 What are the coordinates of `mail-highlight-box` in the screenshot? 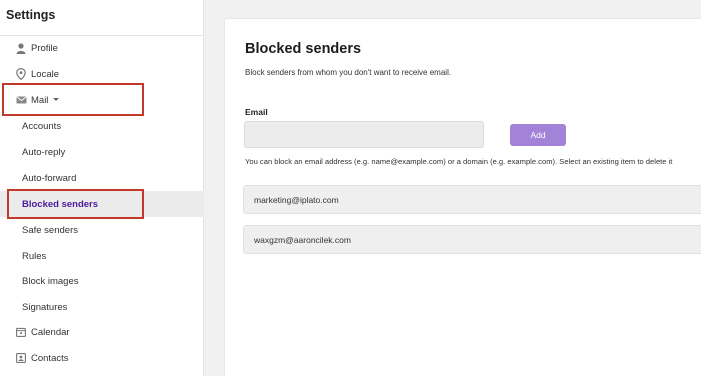 It's located at (73, 99).